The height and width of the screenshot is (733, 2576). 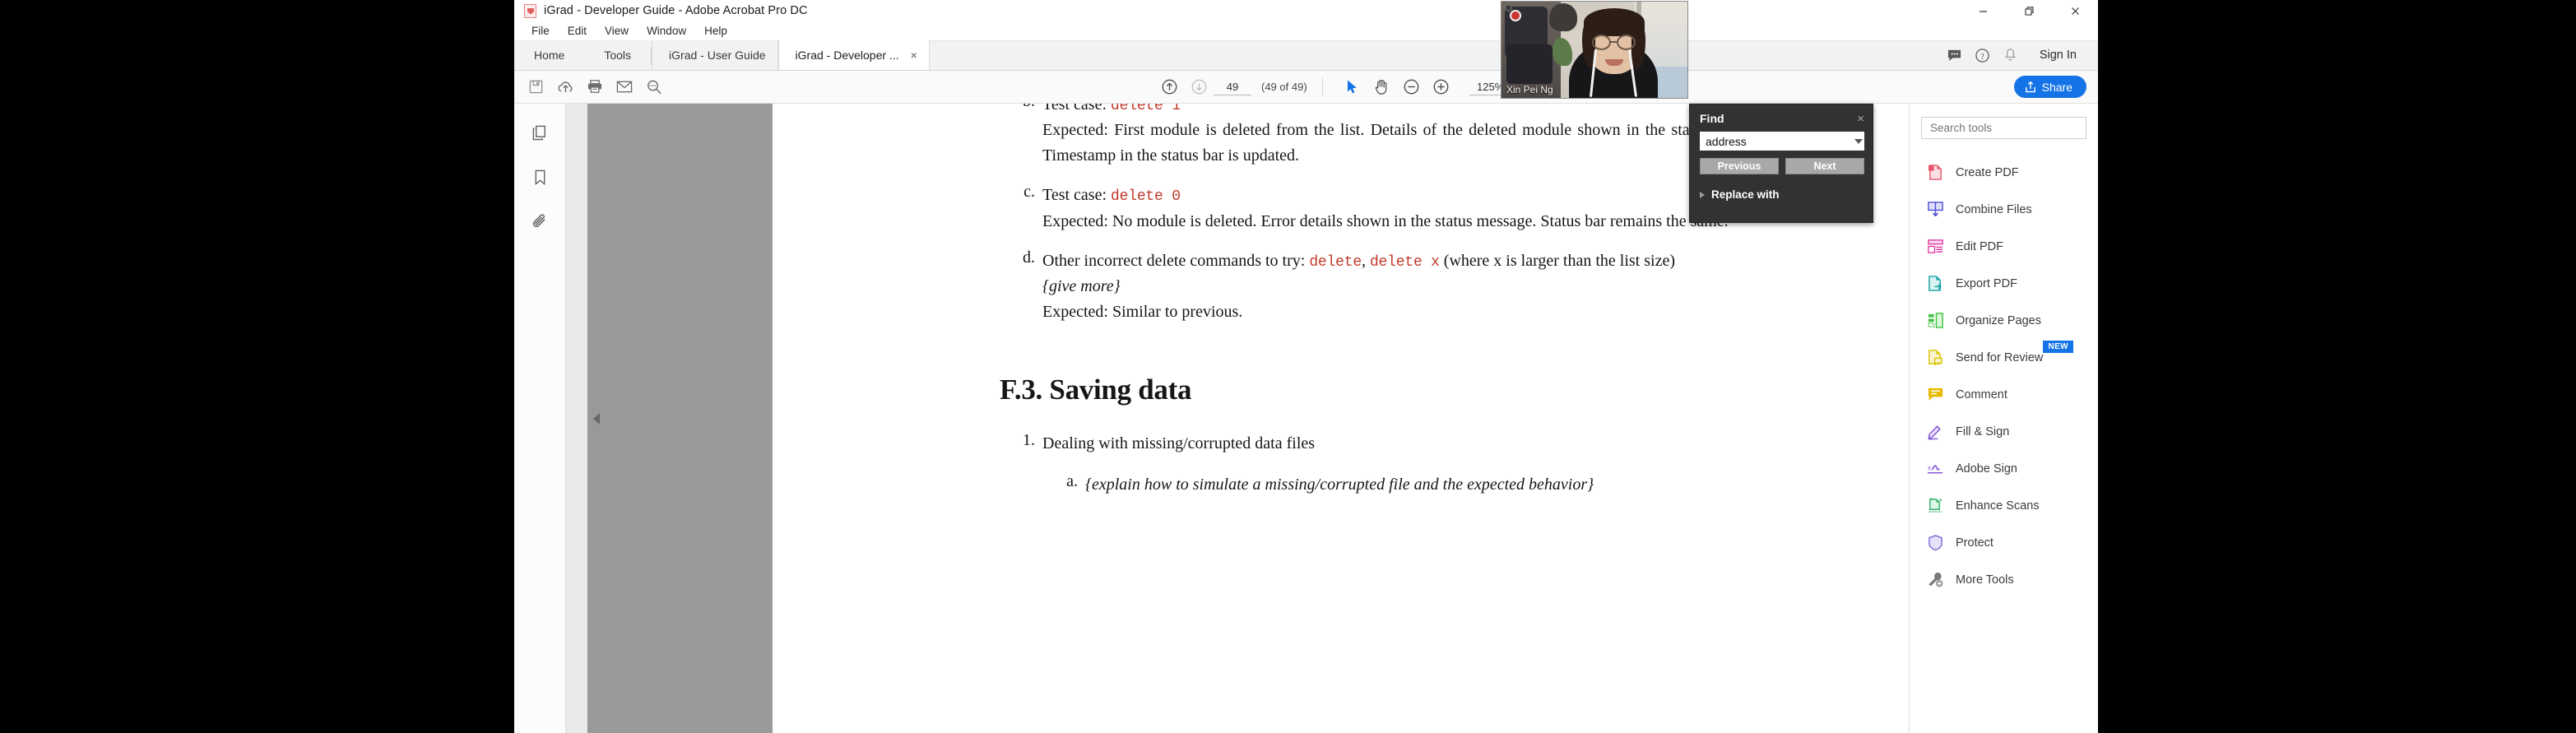 What do you see at coordinates (1782, 194) in the screenshot?
I see `replace-with-toggle: Replace with` at bounding box center [1782, 194].